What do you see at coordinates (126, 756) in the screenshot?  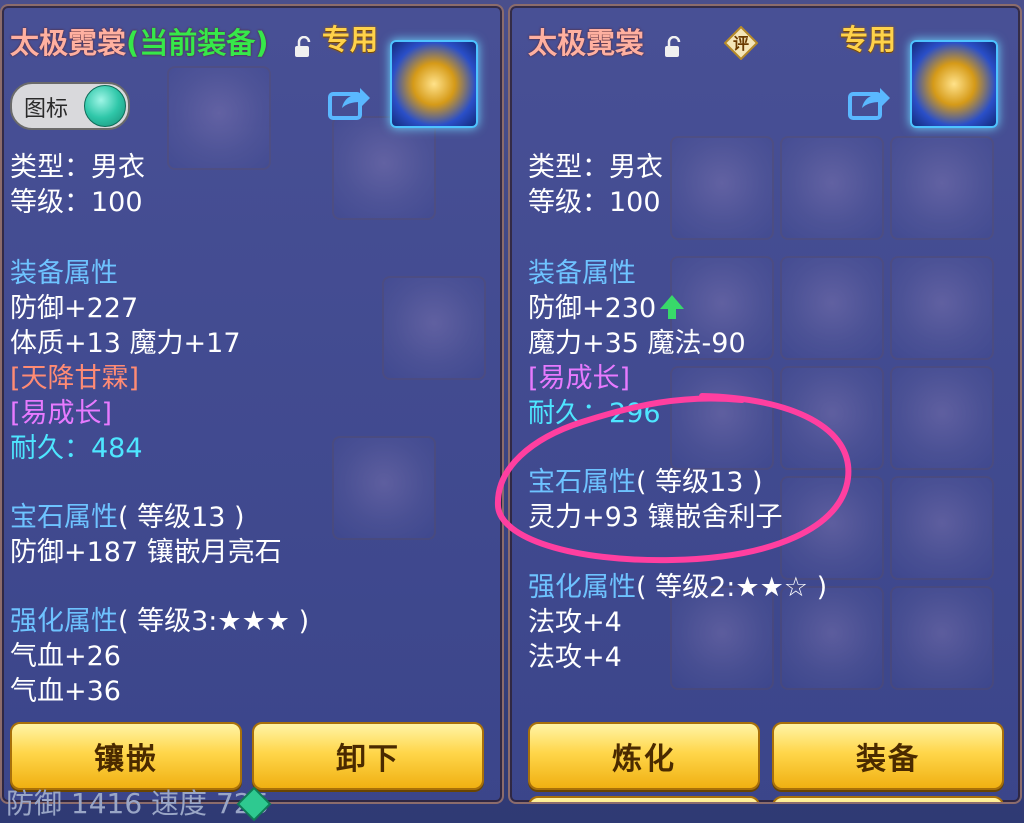 I see `inlay-button: 镶嵌` at bounding box center [126, 756].